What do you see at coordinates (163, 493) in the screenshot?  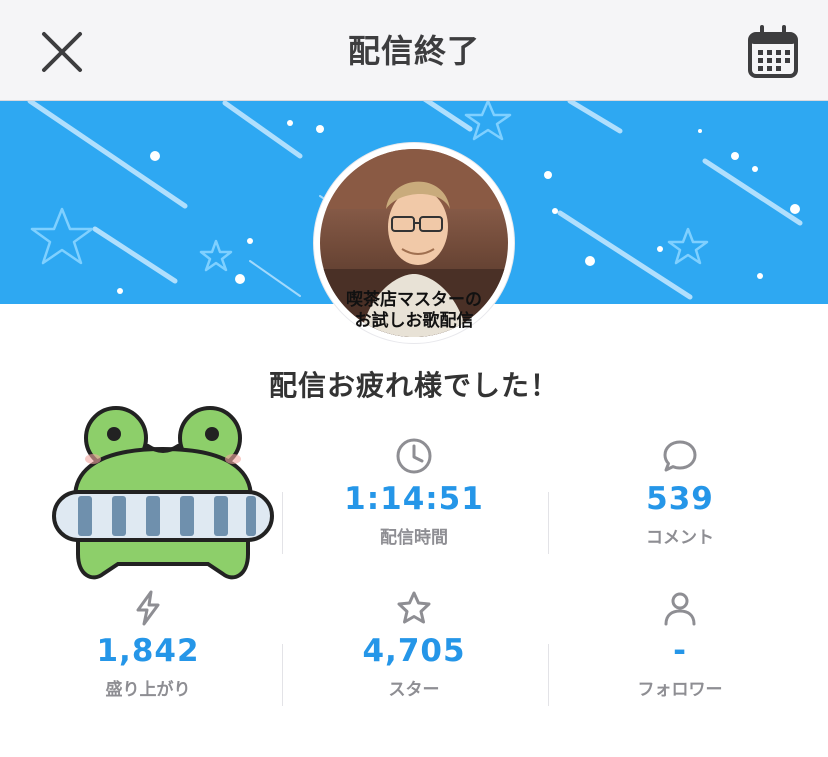 I see `frog-sticker` at bounding box center [163, 493].